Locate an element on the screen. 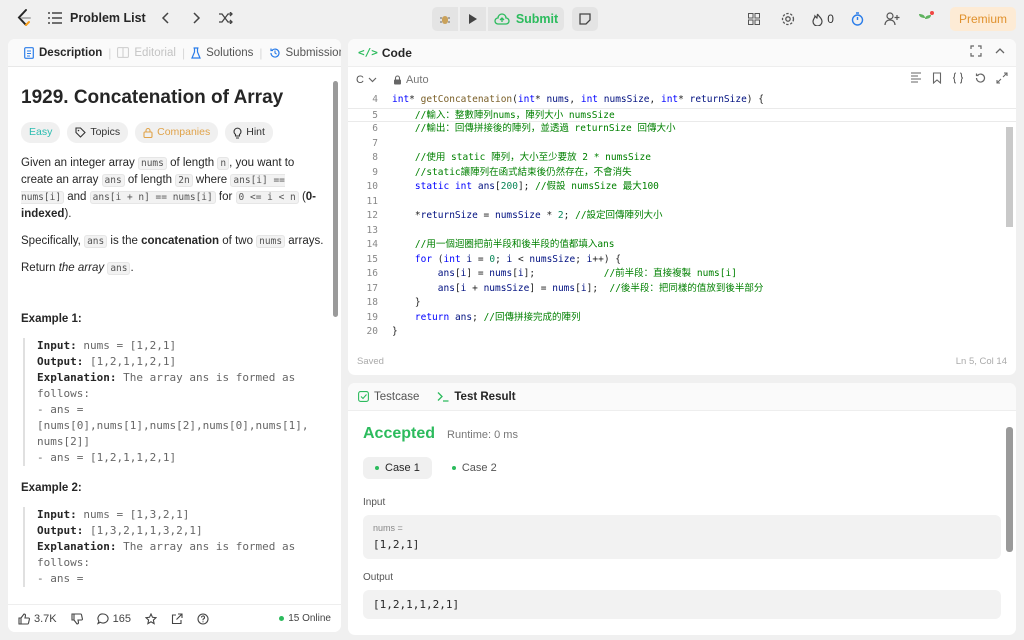  list-icon is located at coordinates (55, 18).